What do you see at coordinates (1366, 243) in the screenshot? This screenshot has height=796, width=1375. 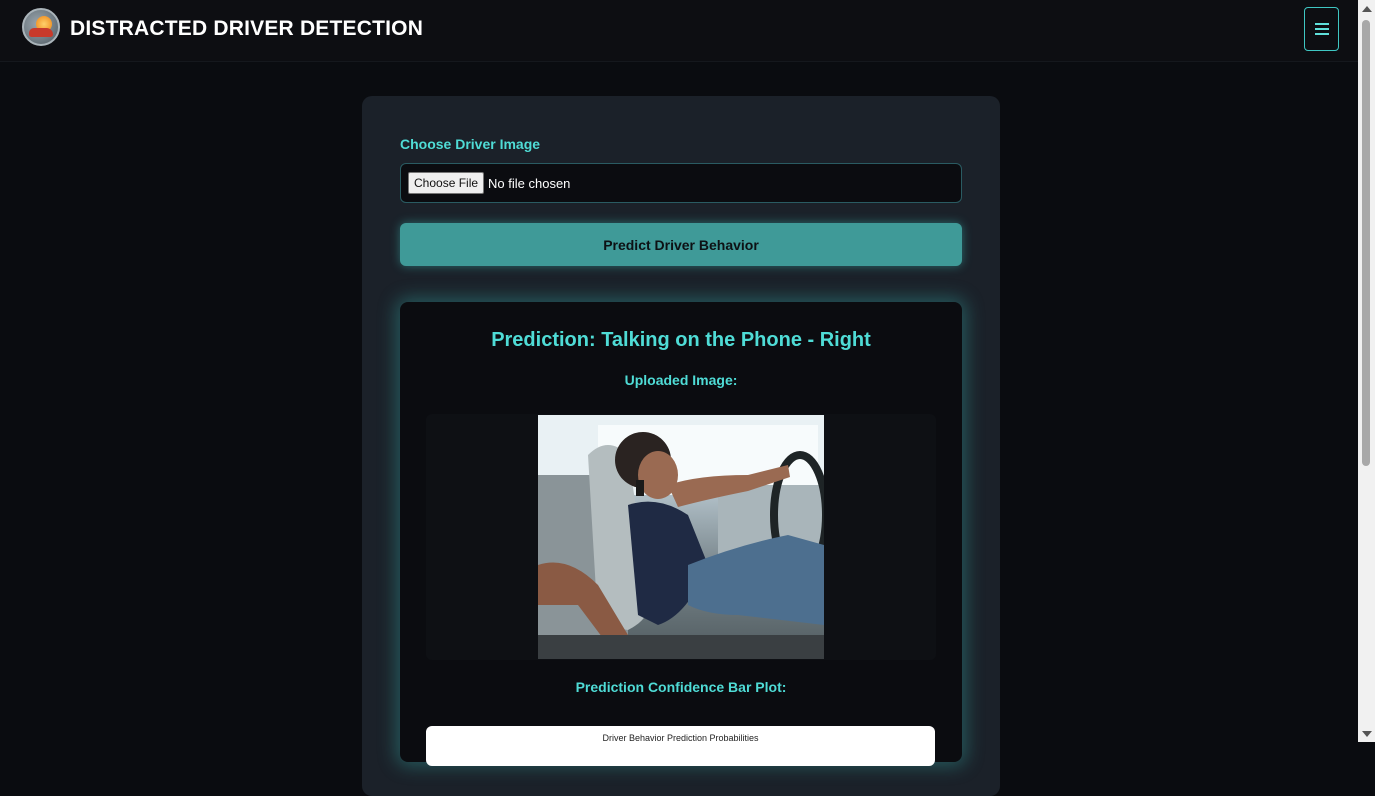 I see `scroll-thumb` at bounding box center [1366, 243].